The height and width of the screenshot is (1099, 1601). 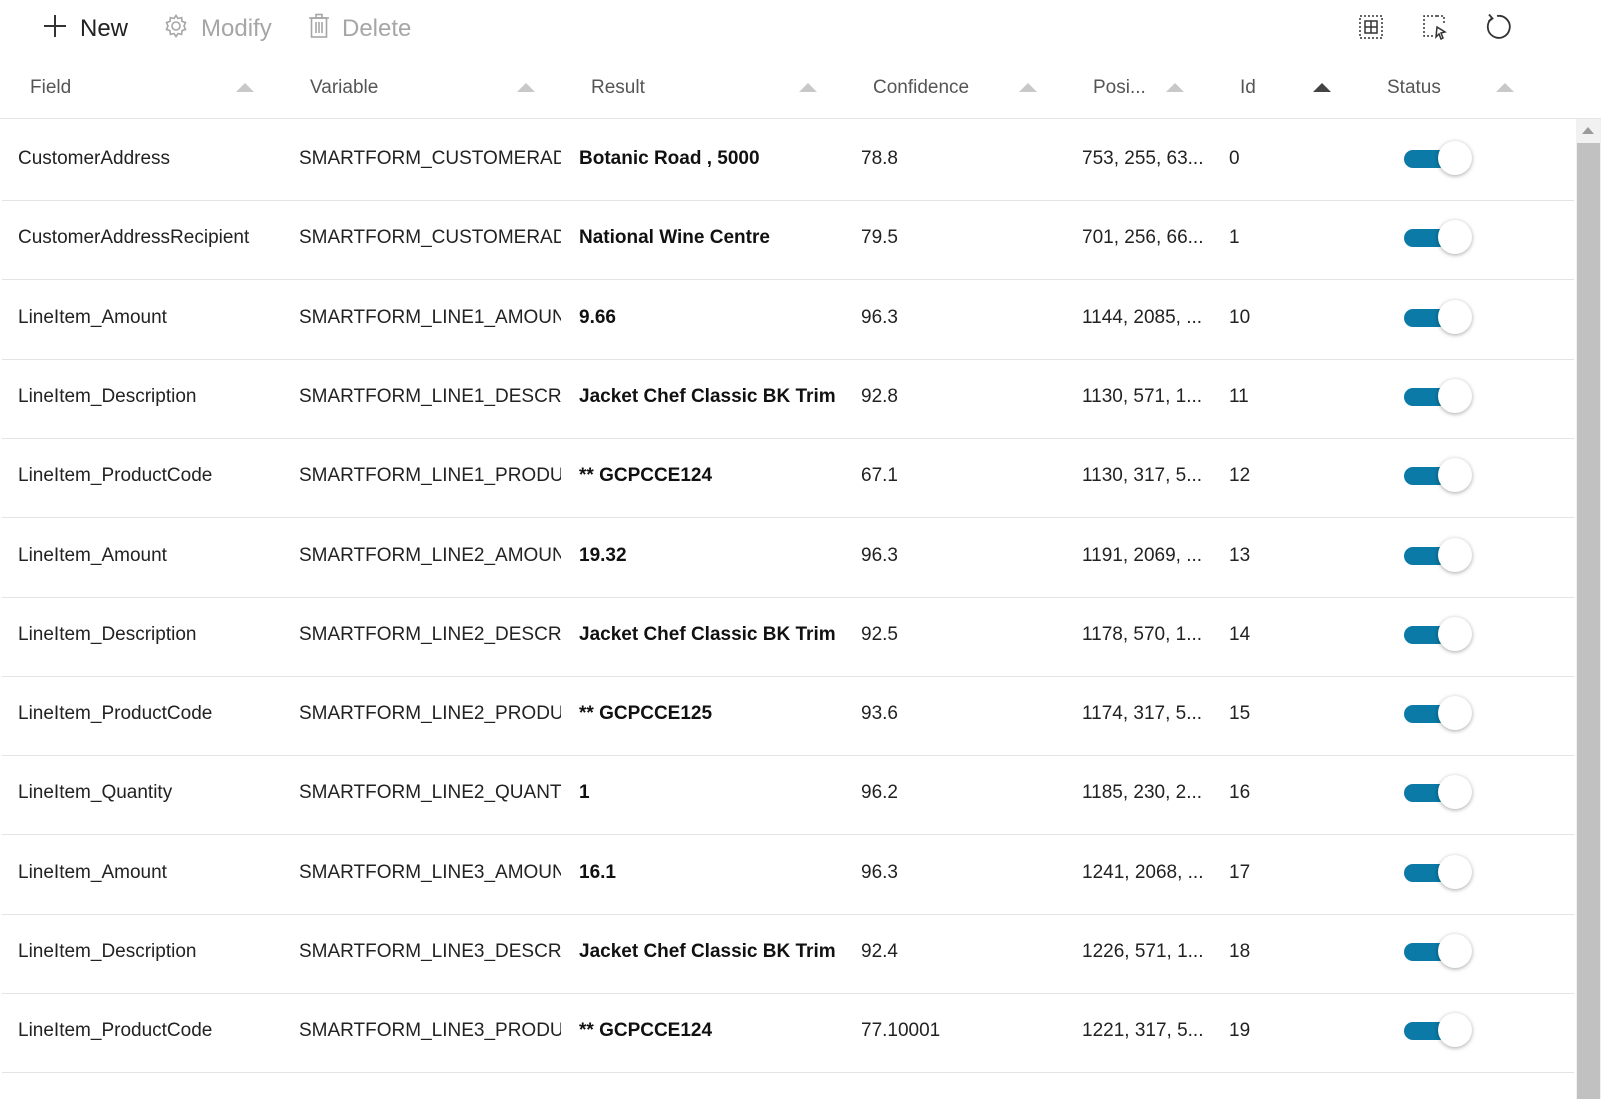 I want to click on column-header-result: Result, so click(x=618, y=88).